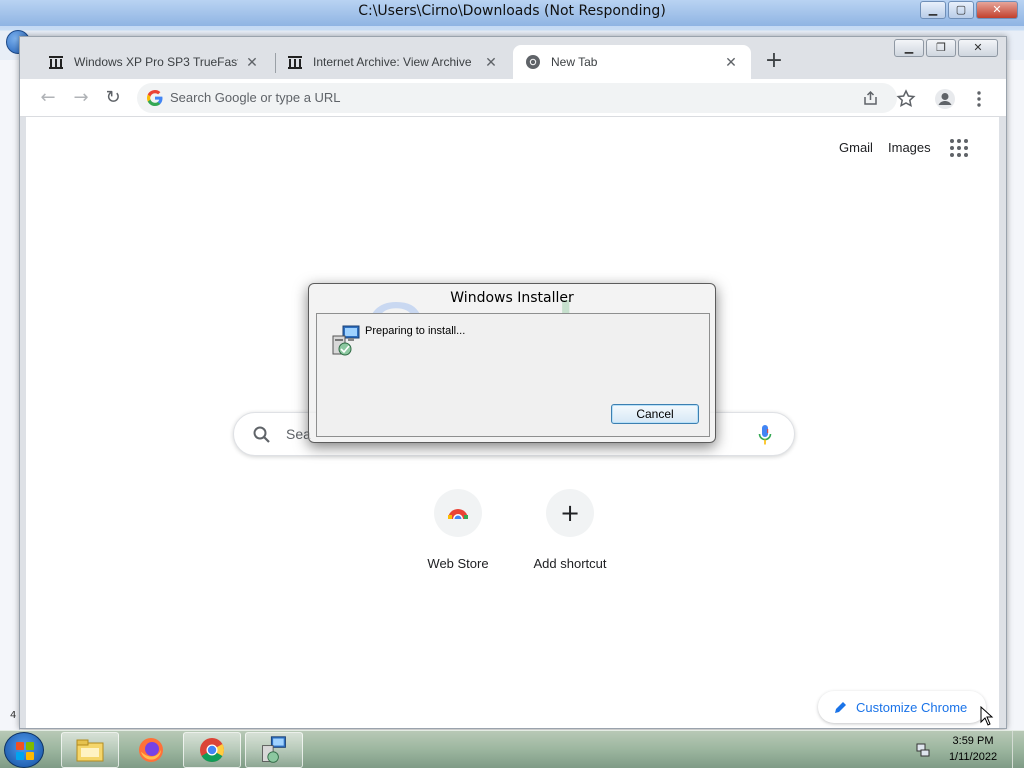 The width and height of the screenshot is (1024, 768). I want to click on tab-windows-xp: Windows XP Pro SP3 TrueFaster E ✕, so click(154, 62).